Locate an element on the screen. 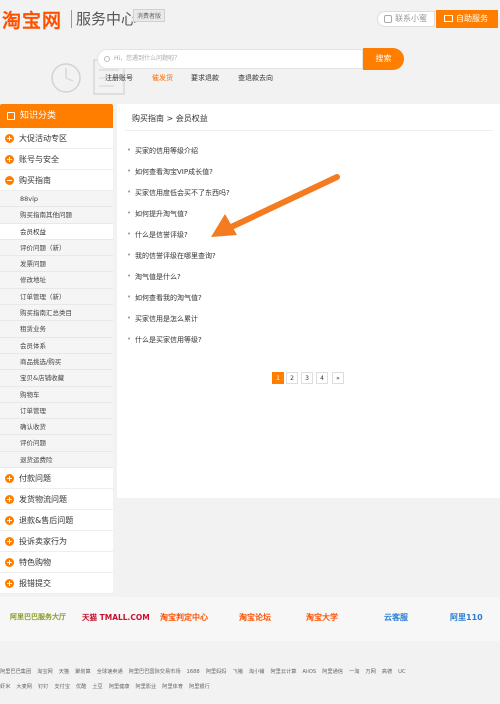 The width and height of the screenshot is (500, 704). footer-link: 钉钉 is located at coordinates (43, 687).